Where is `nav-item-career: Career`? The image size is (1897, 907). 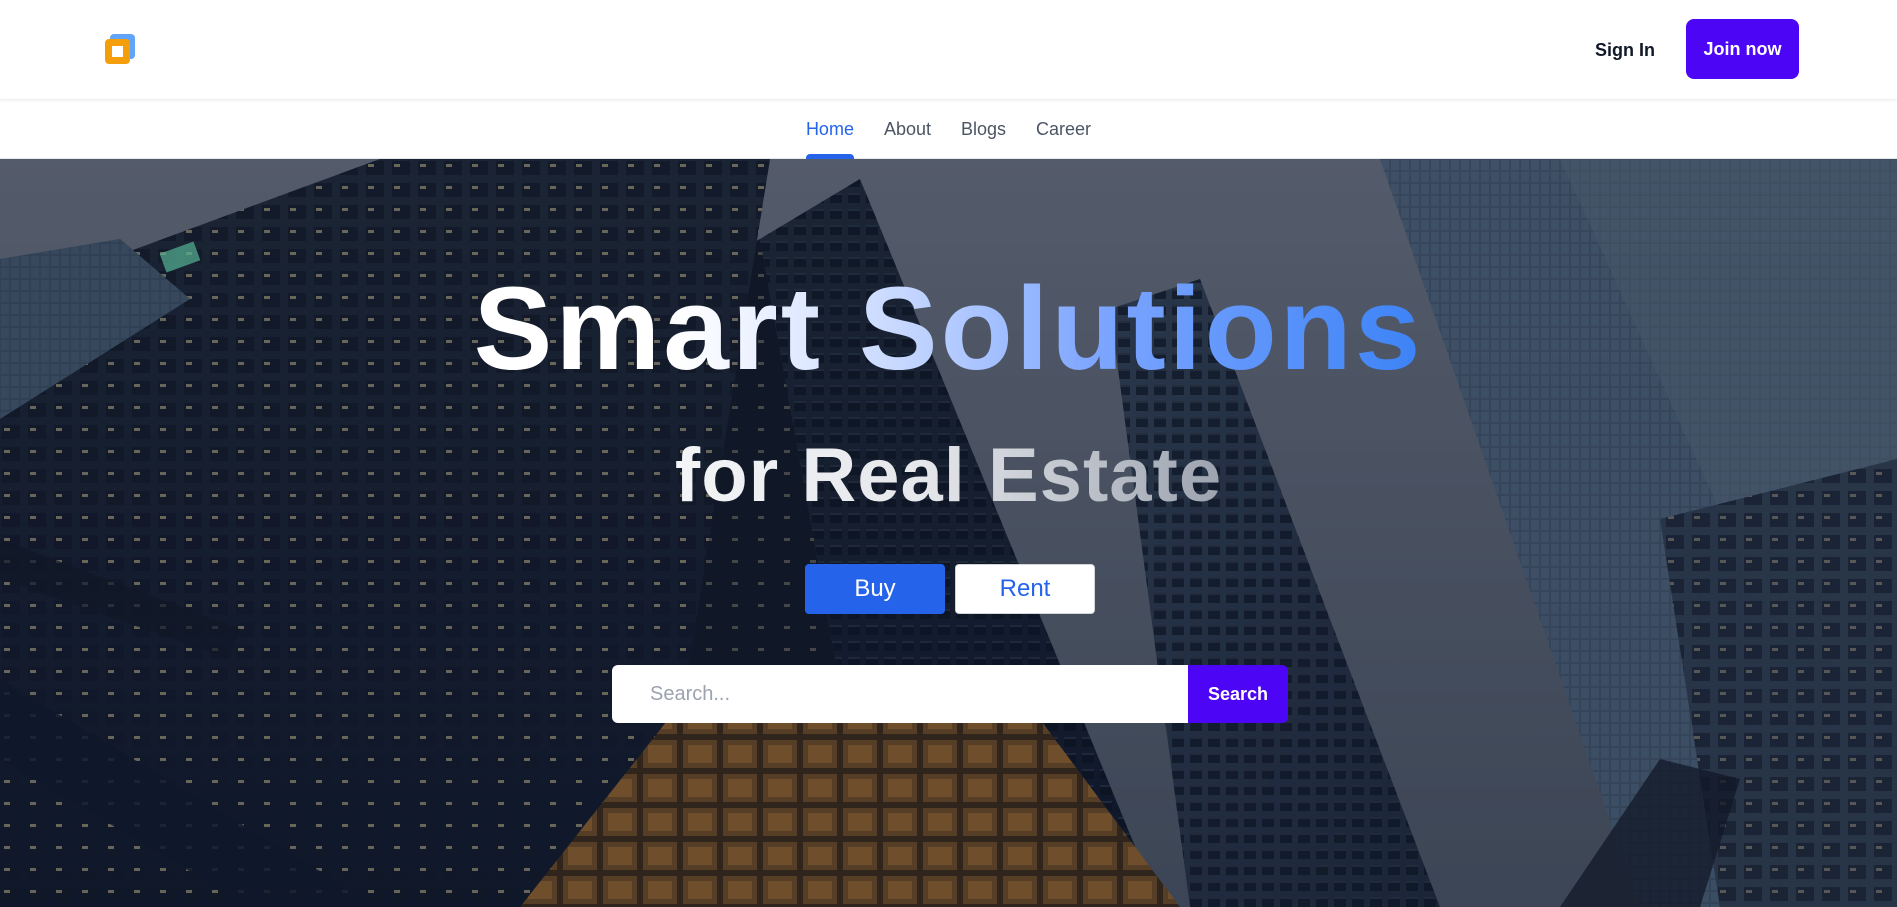 nav-item-career: Career is located at coordinates (1063, 129).